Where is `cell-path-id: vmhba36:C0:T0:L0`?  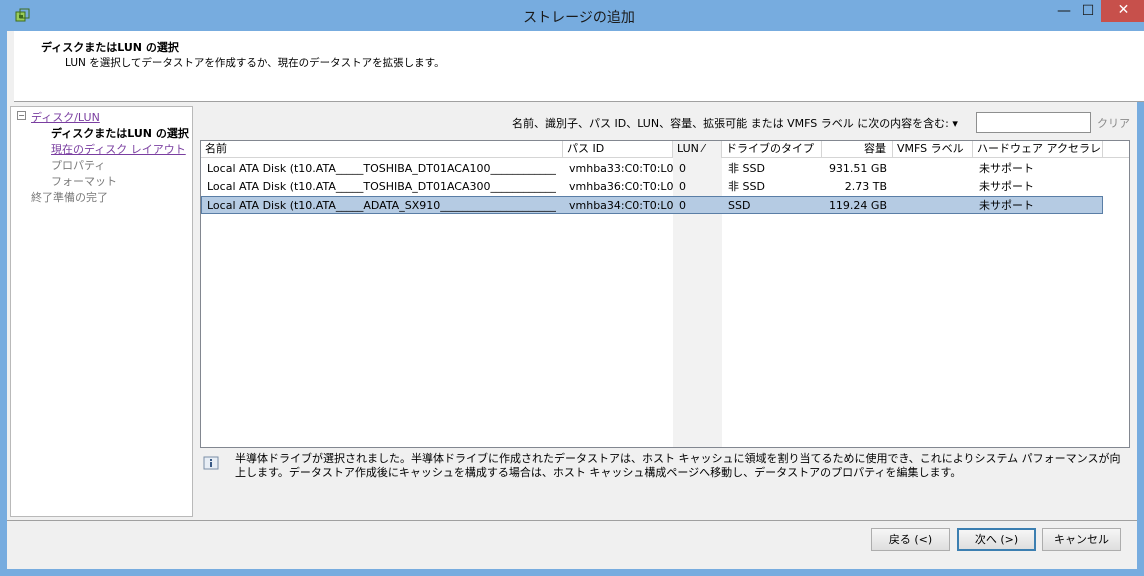 cell-path-id: vmhba36:C0:T0:L0 is located at coordinates (621, 186).